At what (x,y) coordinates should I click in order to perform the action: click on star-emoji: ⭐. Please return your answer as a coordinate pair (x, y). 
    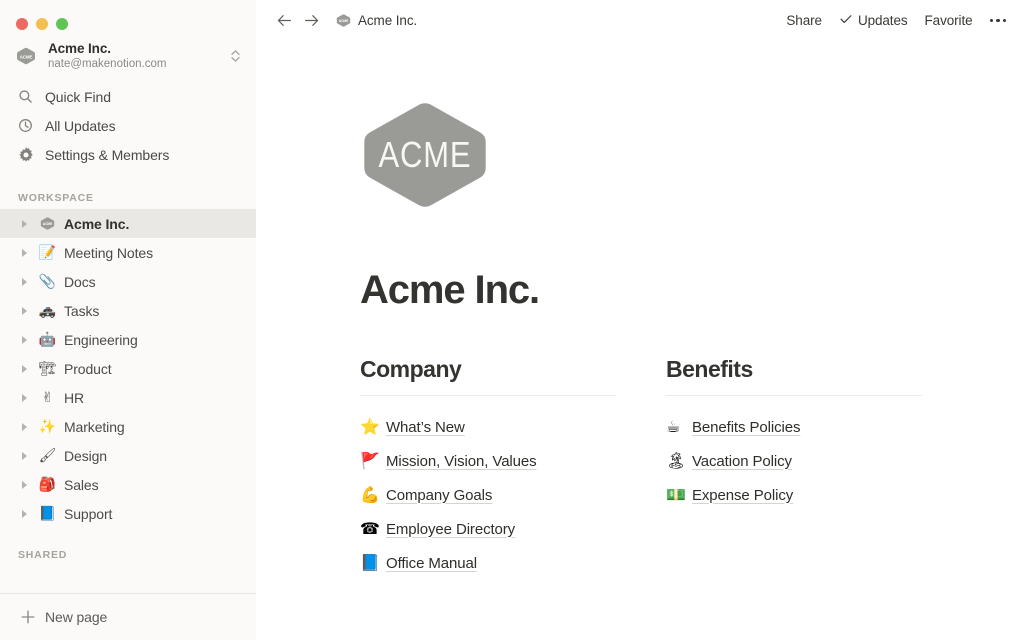
    Looking at the image, I should click on (370, 426).